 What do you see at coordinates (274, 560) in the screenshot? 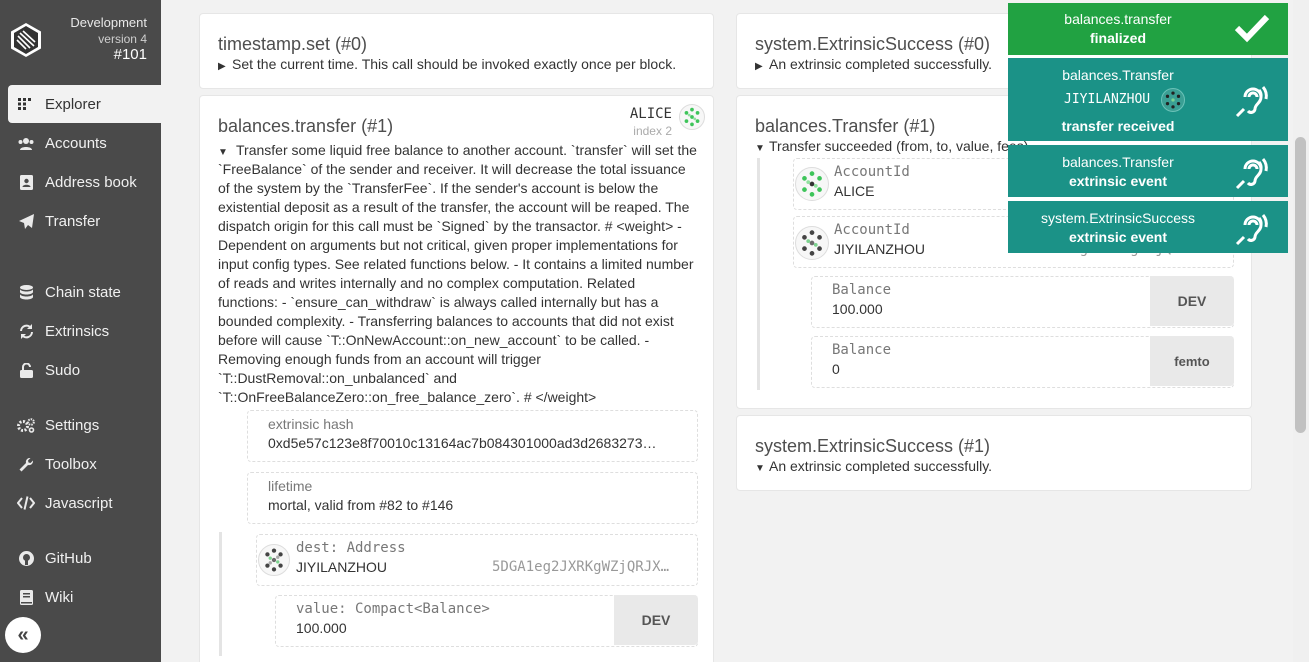
I see `dest-identicon` at bounding box center [274, 560].